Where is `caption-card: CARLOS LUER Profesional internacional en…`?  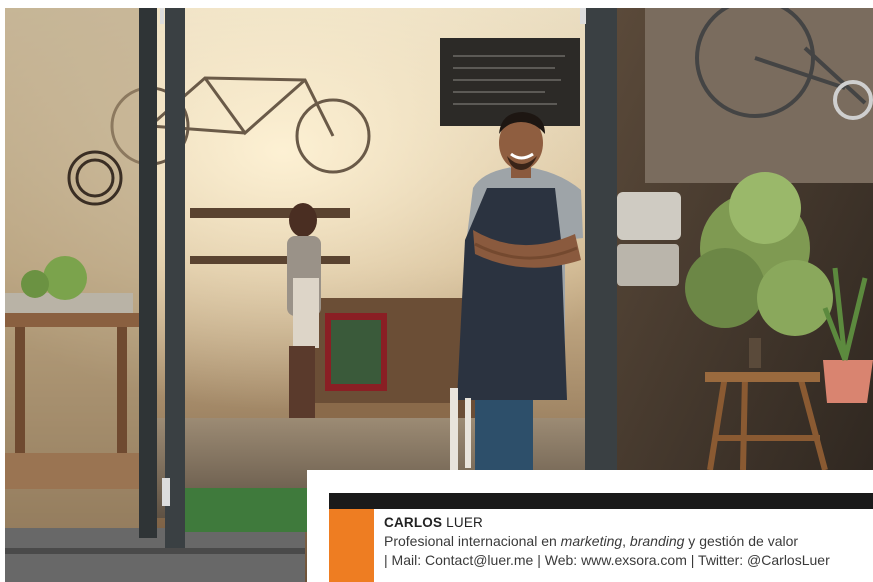 caption-card: CARLOS LUER Profesional internacional en… is located at coordinates (590, 526).